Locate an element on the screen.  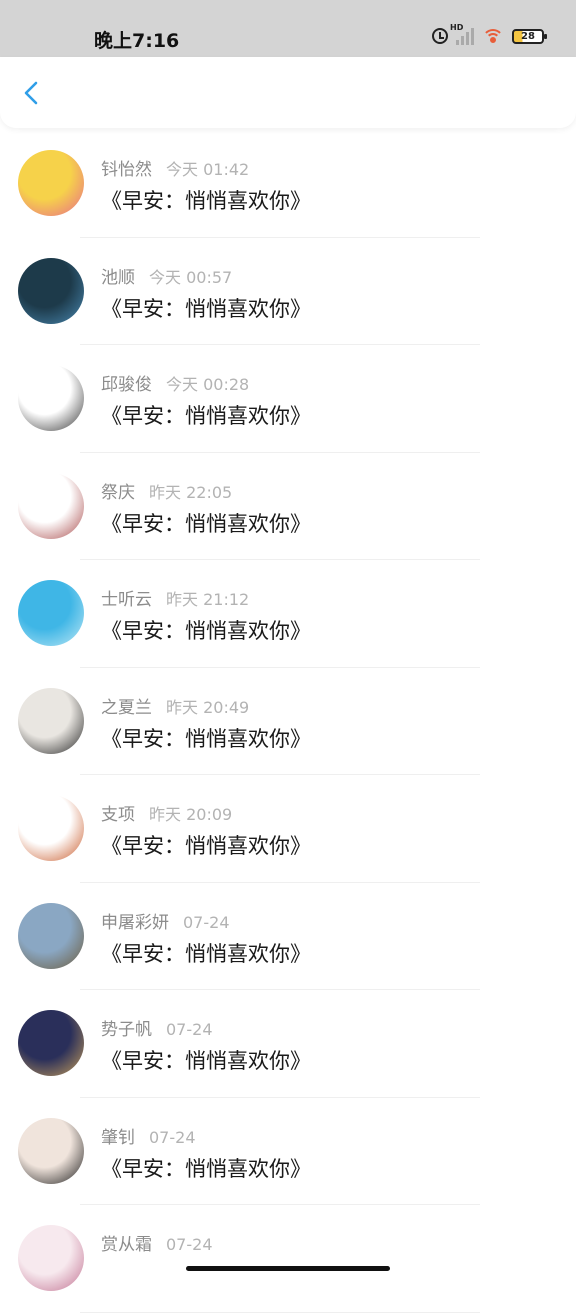
message-time: 今天 01:42 is located at coordinates (208, 169).